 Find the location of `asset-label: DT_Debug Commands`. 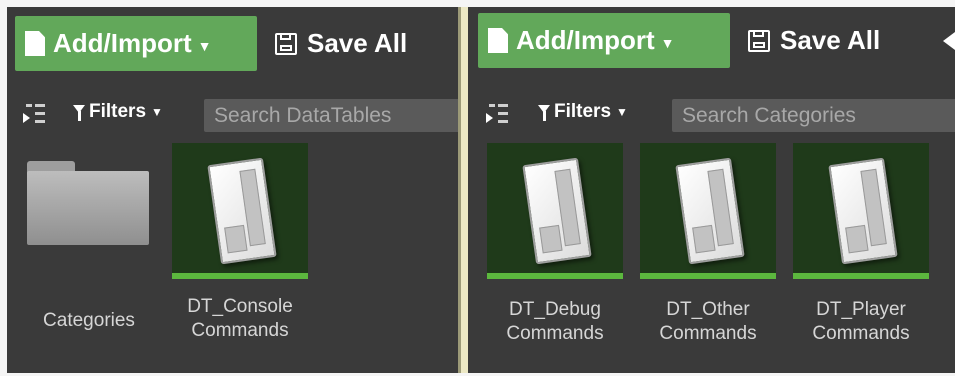

asset-label: DT_Debug Commands is located at coordinates (555, 321).